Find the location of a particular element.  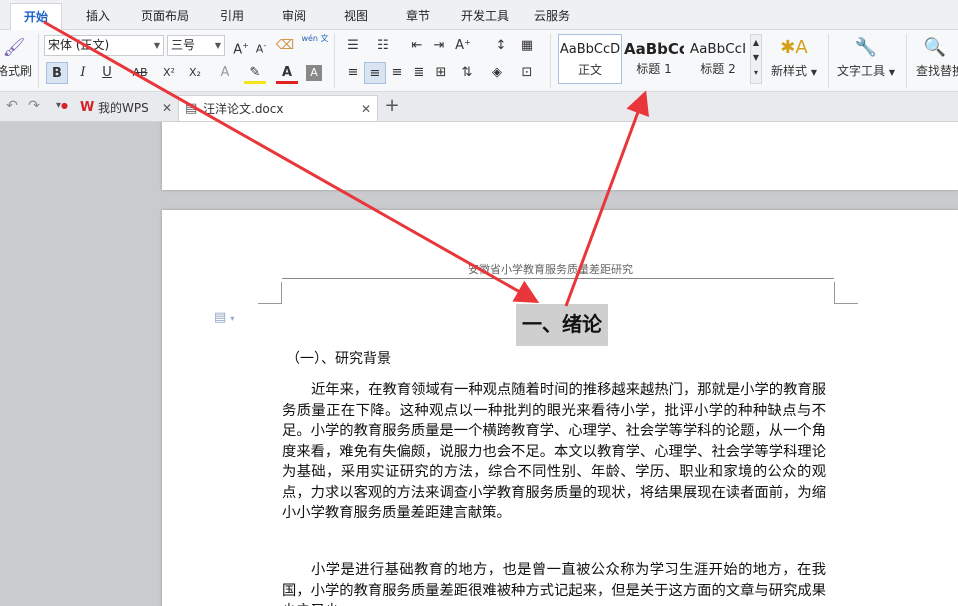

numbered-list-icon: ☷ is located at coordinates (383, 46).